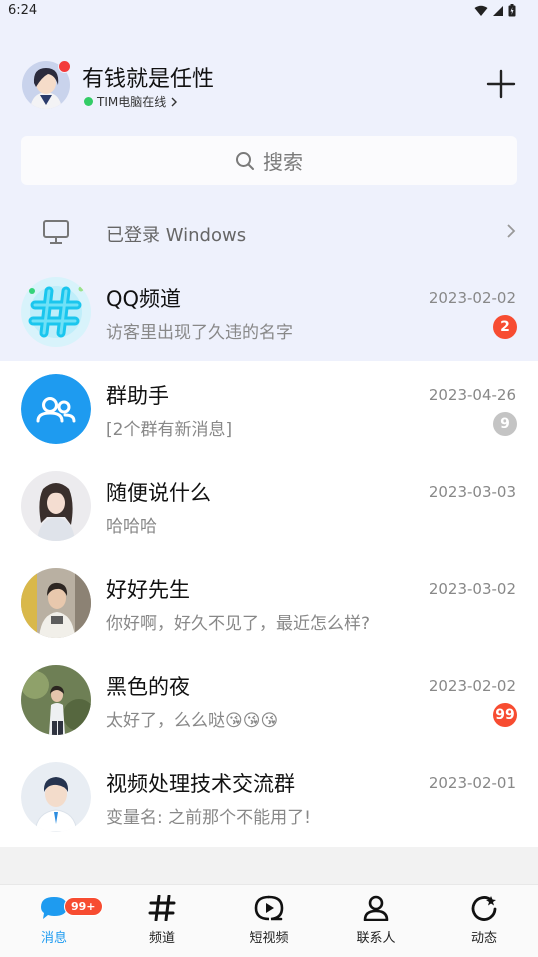 This screenshot has width=538, height=957. I want to click on status-time: 6:24, so click(23, 10).